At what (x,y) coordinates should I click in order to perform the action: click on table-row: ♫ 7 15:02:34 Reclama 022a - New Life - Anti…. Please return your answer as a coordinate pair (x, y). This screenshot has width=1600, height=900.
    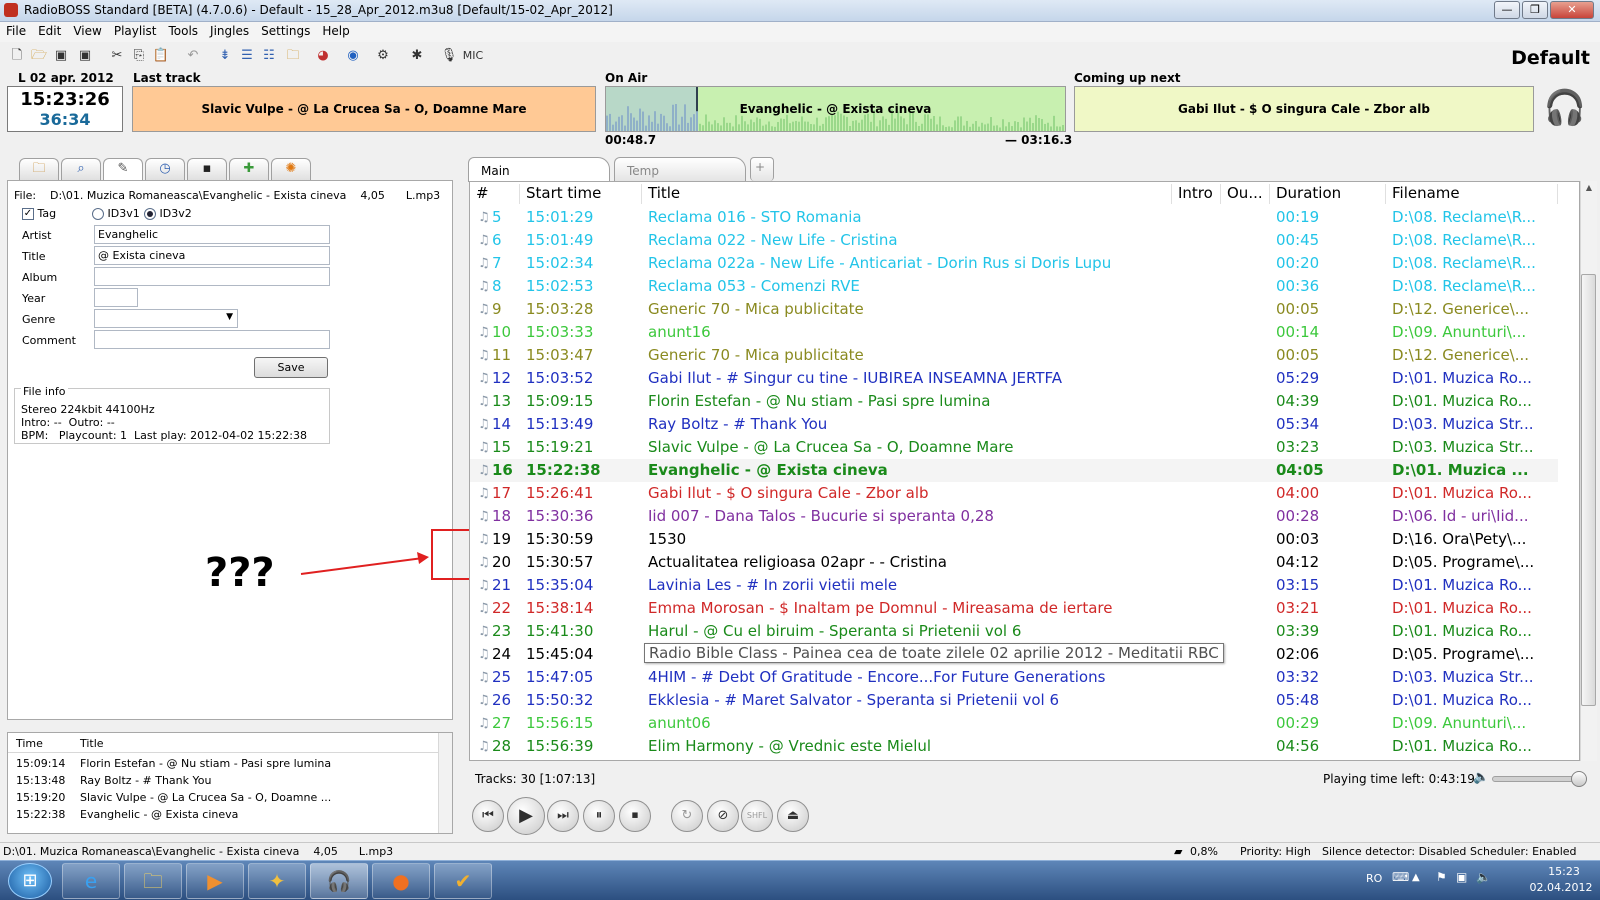
    Looking at the image, I should click on (1014, 263).